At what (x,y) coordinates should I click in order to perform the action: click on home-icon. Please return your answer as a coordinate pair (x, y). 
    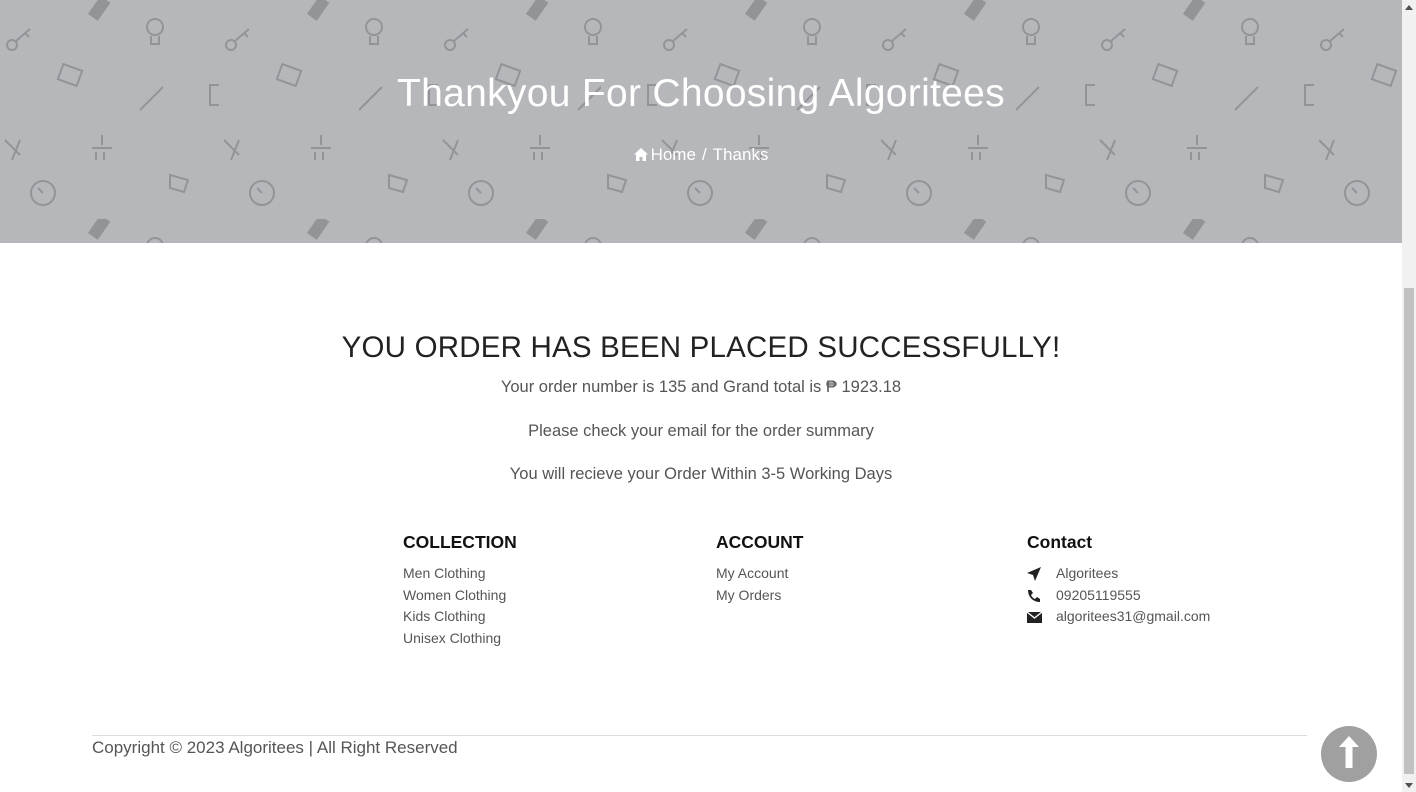
    Looking at the image, I should click on (640, 156).